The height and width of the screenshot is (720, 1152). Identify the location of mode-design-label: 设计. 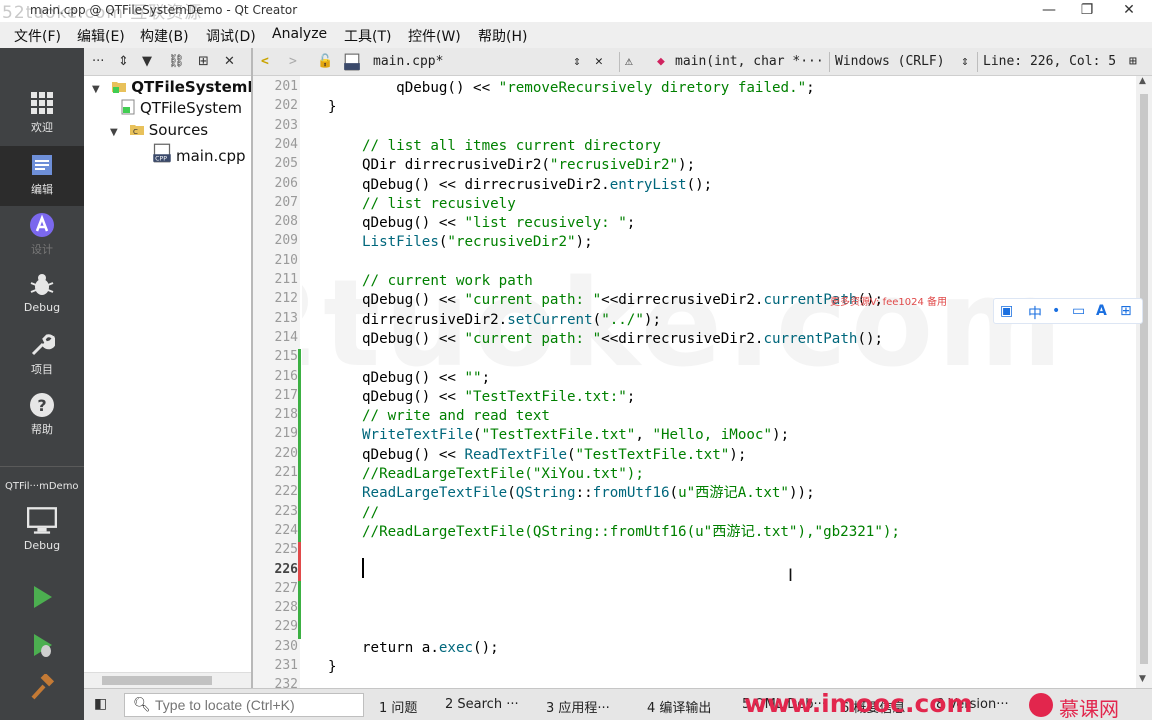
(42, 249).